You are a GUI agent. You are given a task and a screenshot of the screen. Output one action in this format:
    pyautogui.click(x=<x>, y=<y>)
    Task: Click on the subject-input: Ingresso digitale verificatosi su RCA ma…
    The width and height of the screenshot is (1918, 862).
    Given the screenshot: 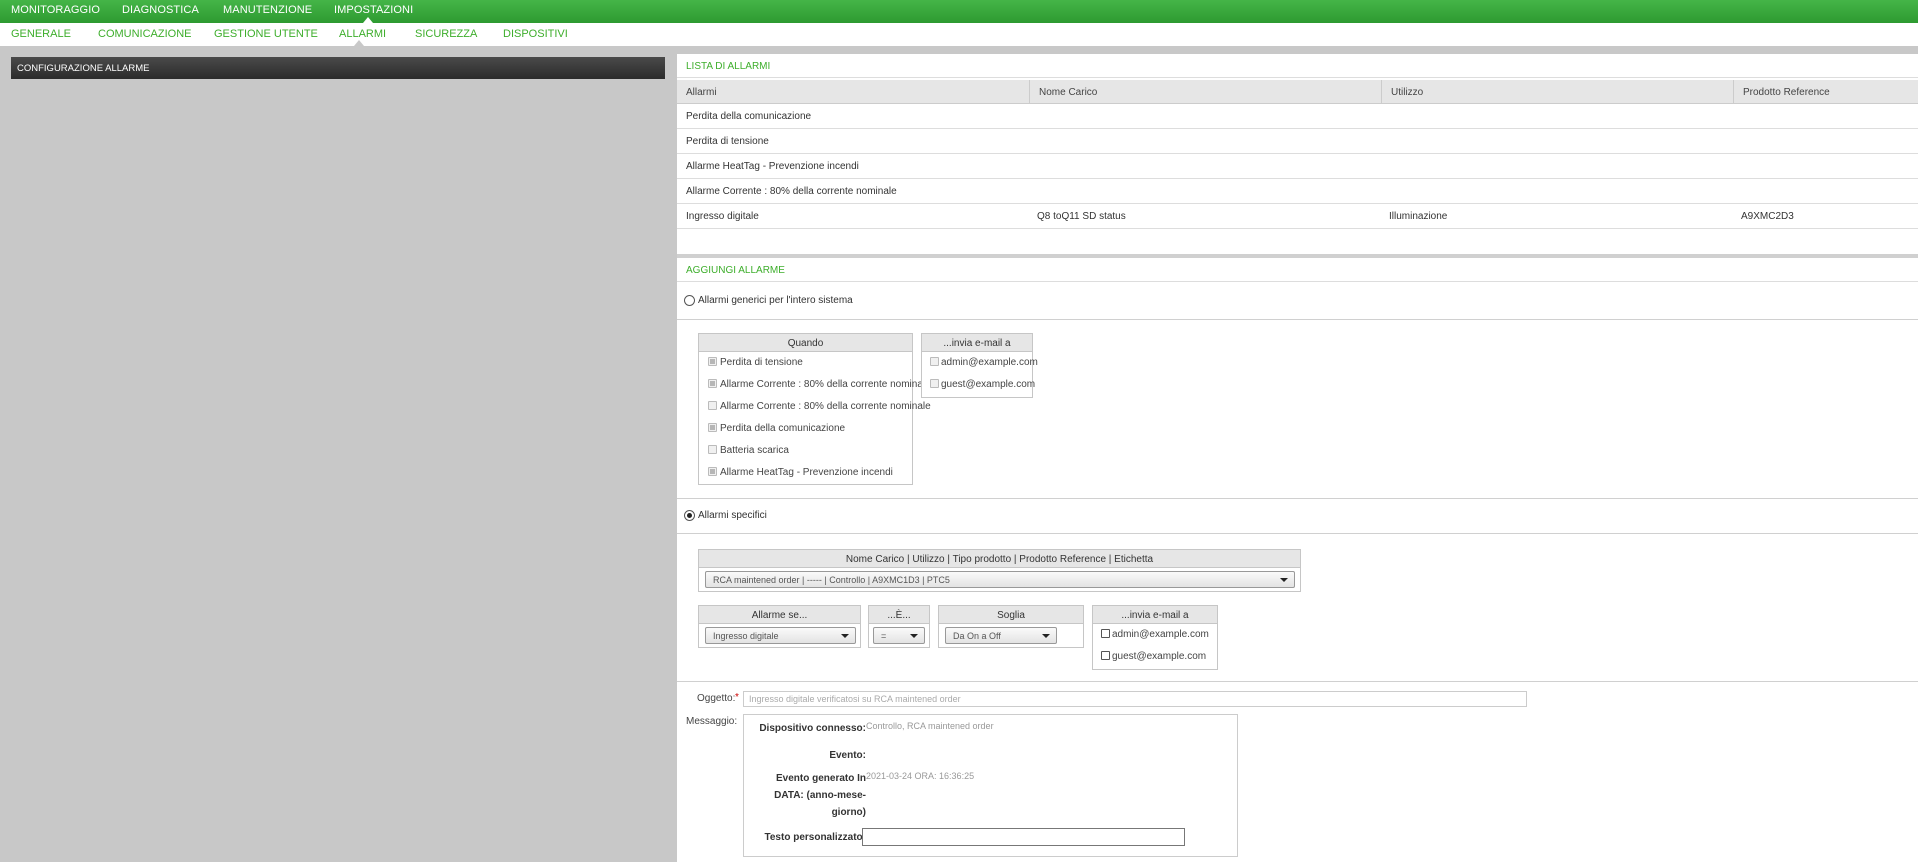 What is the action you would take?
    pyautogui.click(x=1135, y=699)
    